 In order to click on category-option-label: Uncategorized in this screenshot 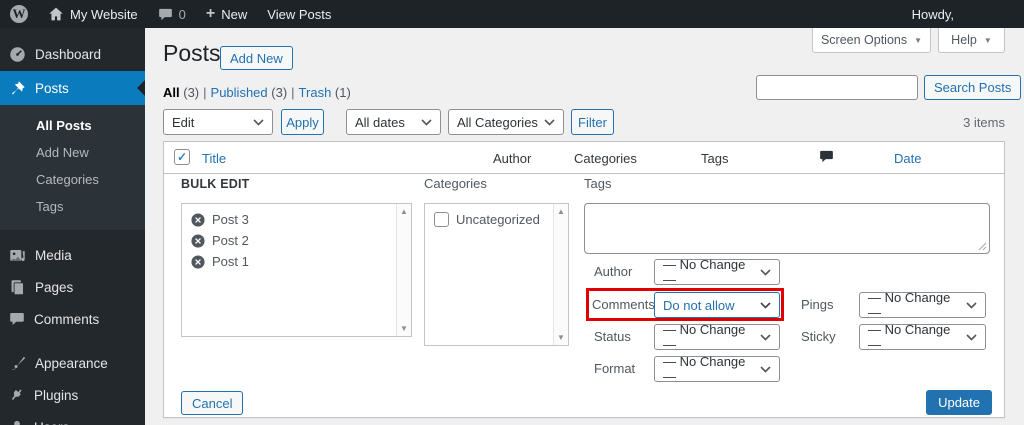, I will do `click(498, 219)`.